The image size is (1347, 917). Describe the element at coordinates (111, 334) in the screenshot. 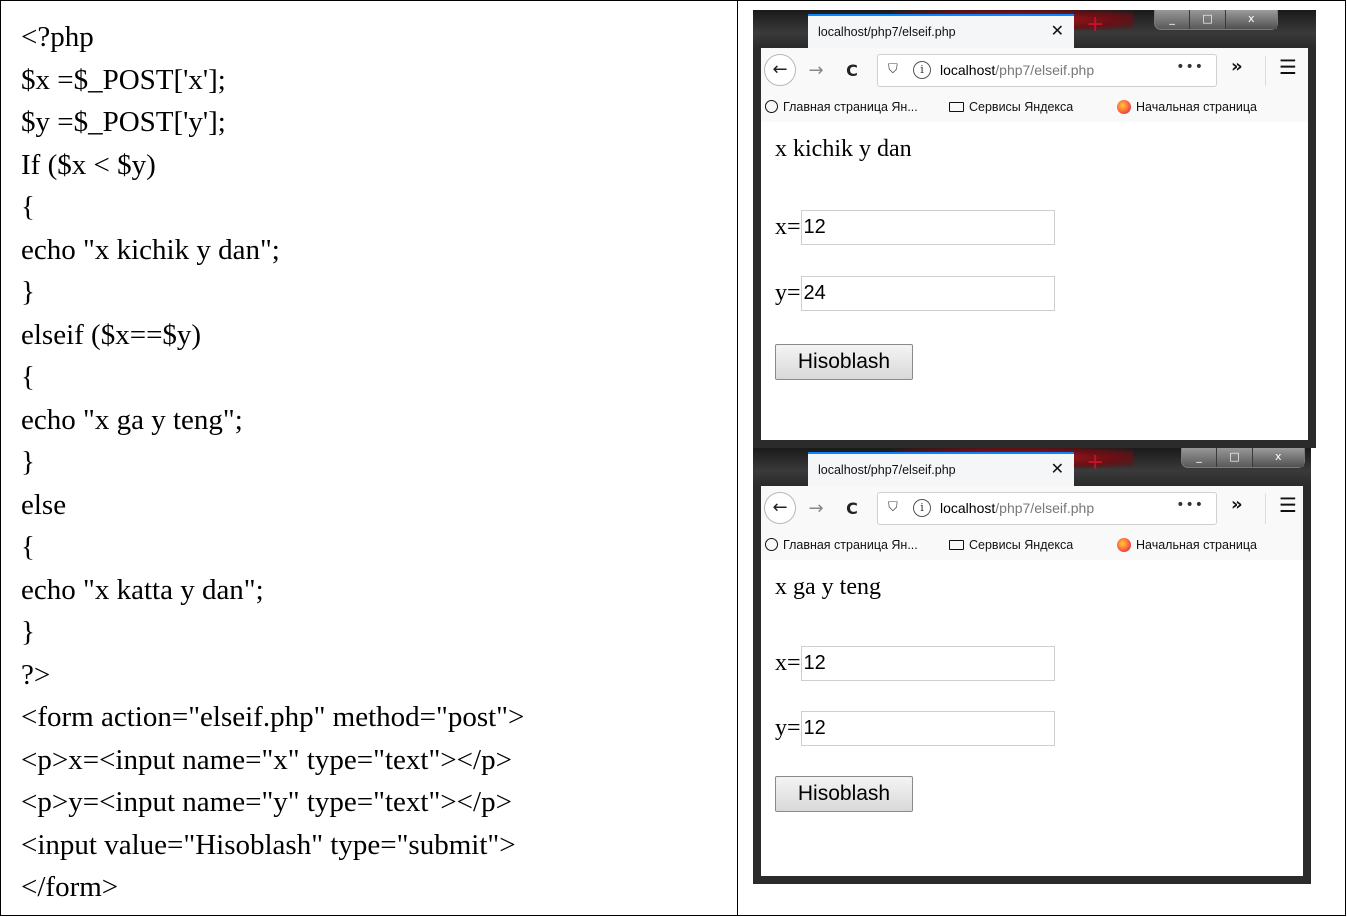

I see `code-line: elseif ($x==$y)` at that location.